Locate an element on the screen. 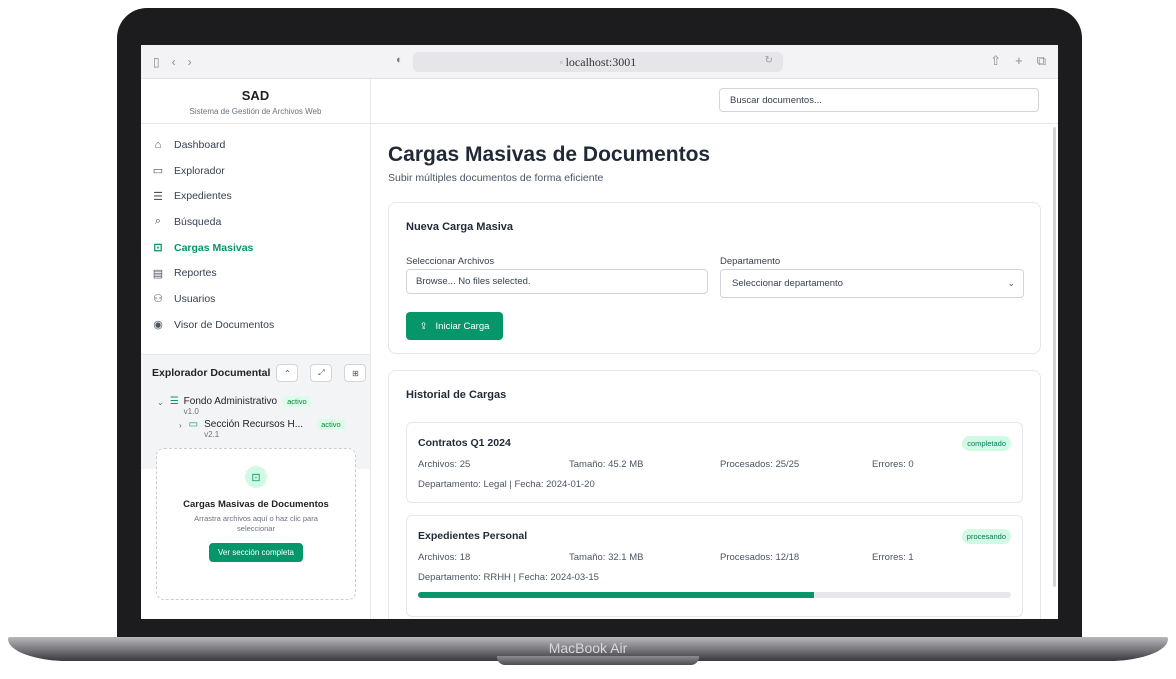 The height and width of the screenshot is (679, 1176). card-title: Historial de Cargas is located at coordinates (456, 395).